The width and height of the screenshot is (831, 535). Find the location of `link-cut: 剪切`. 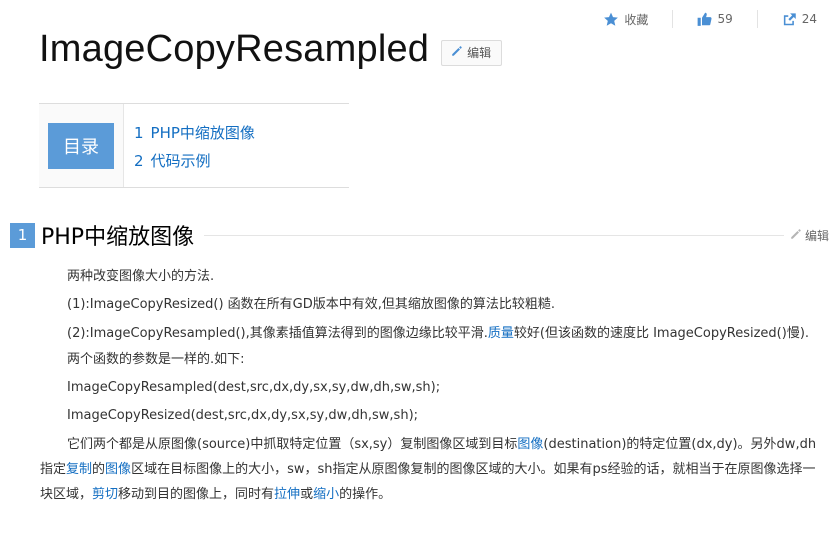

link-cut: 剪切 is located at coordinates (105, 494).